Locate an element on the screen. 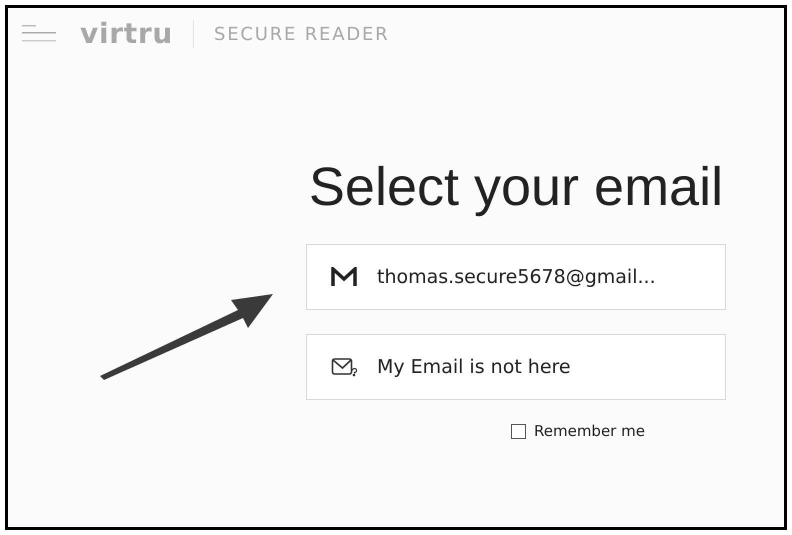 The image size is (792, 535). gmail-icon is located at coordinates (344, 277).